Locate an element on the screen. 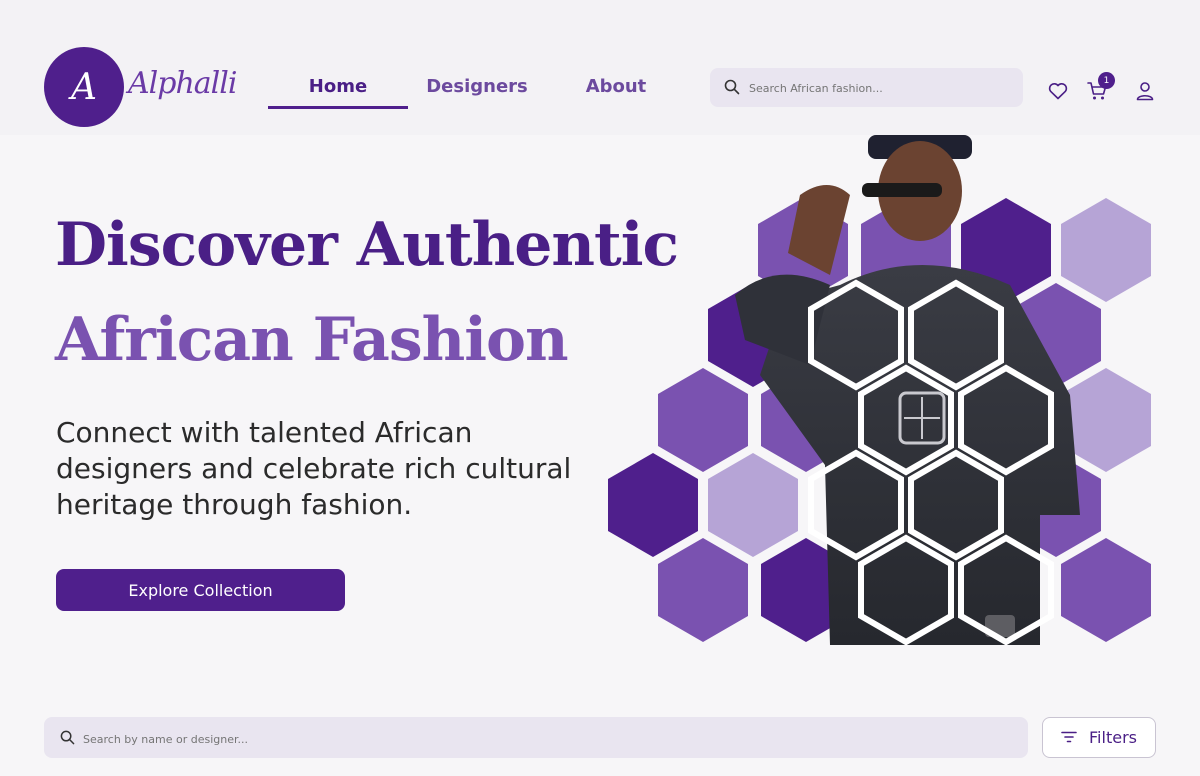 This screenshot has width=1200, height=776. catalog-search-bar is located at coordinates (536, 737).